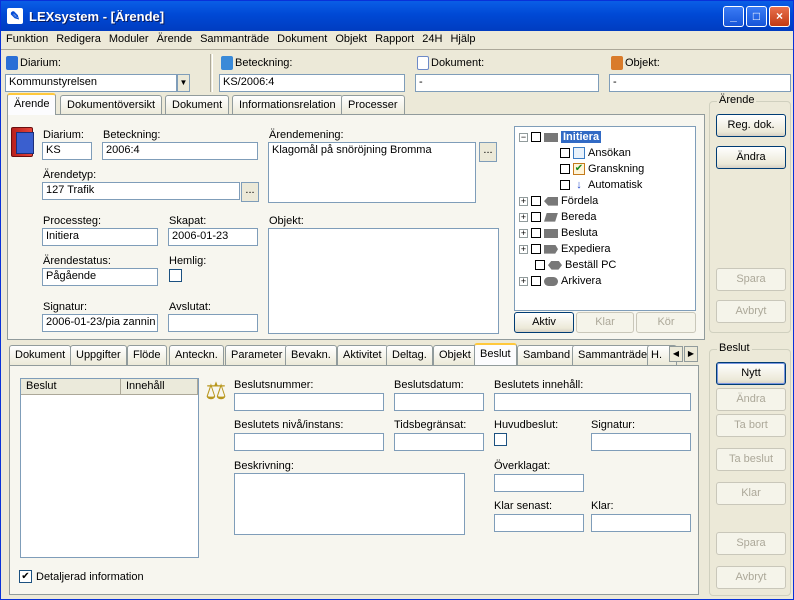  What do you see at coordinates (233, 38) in the screenshot?
I see `menu-sammantrade: Sammanträde` at bounding box center [233, 38].